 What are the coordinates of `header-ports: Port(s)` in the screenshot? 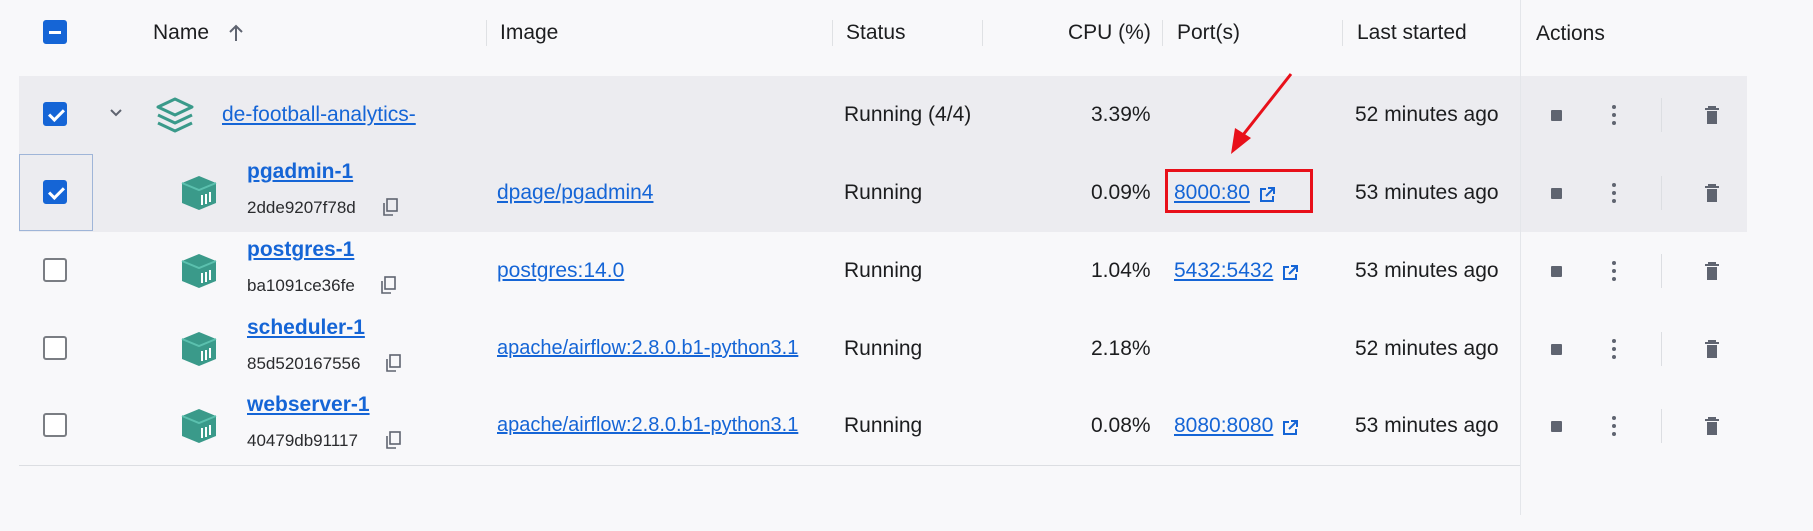 It's located at (1208, 33).